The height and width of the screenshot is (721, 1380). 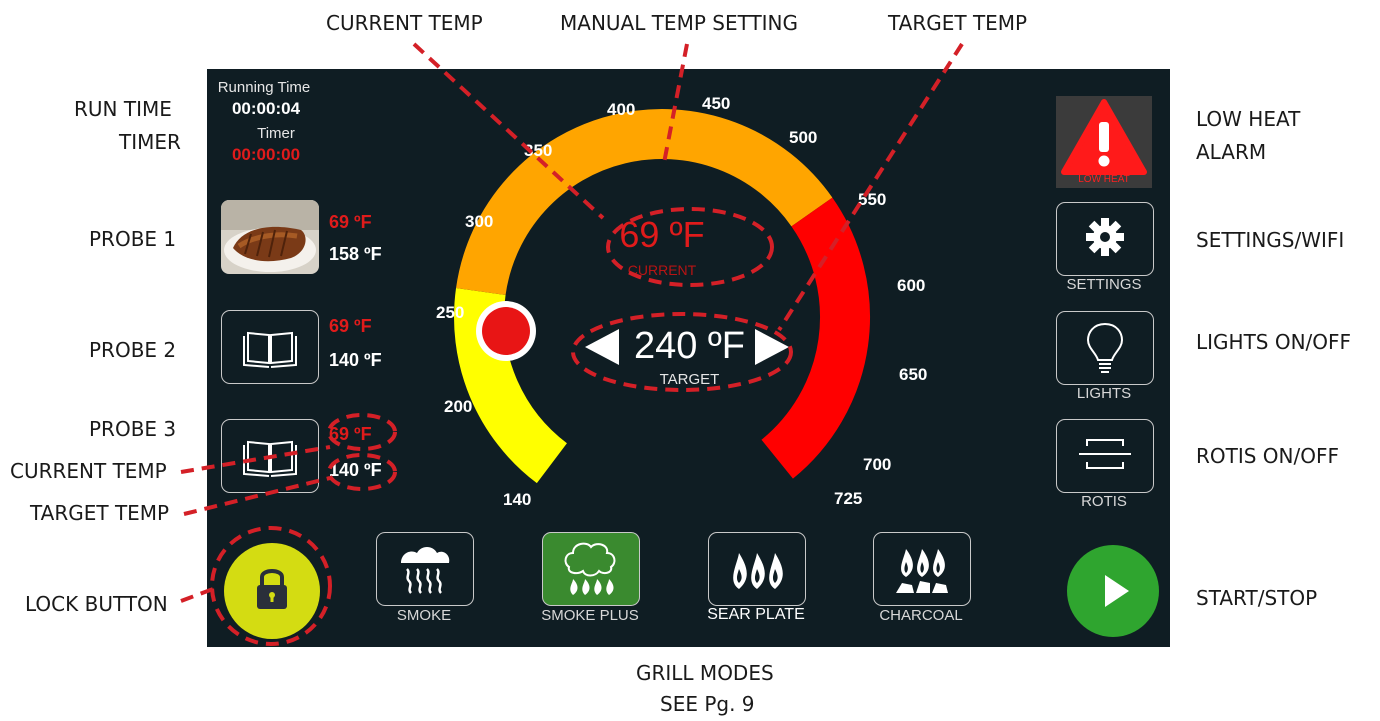 I want to click on lock-button, so click(x=272, y=591).